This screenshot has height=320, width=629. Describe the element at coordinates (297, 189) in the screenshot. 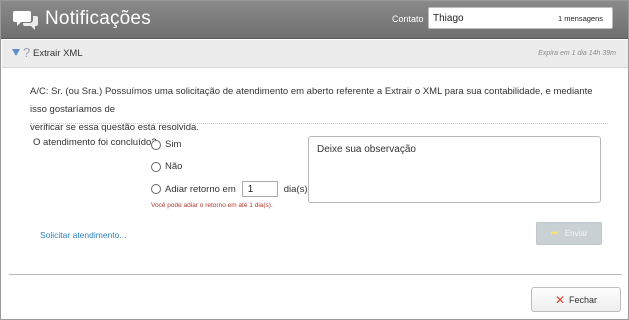

I see `days-suffix: dia(s).` at that location.